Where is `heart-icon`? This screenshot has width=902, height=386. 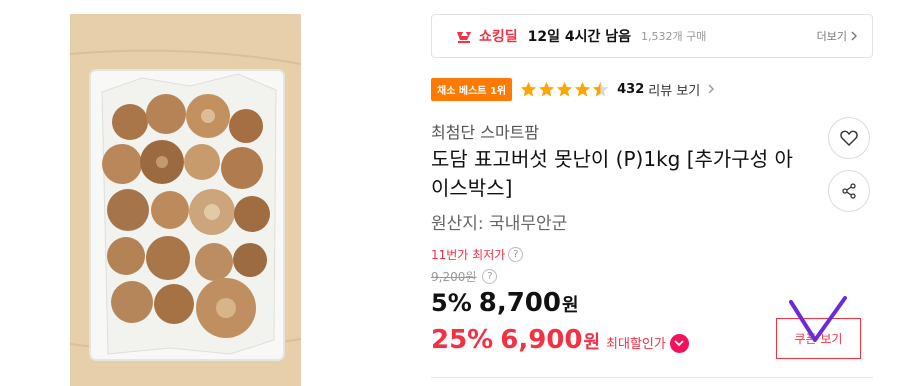
heart-icon is located at coordinates (849, 138).